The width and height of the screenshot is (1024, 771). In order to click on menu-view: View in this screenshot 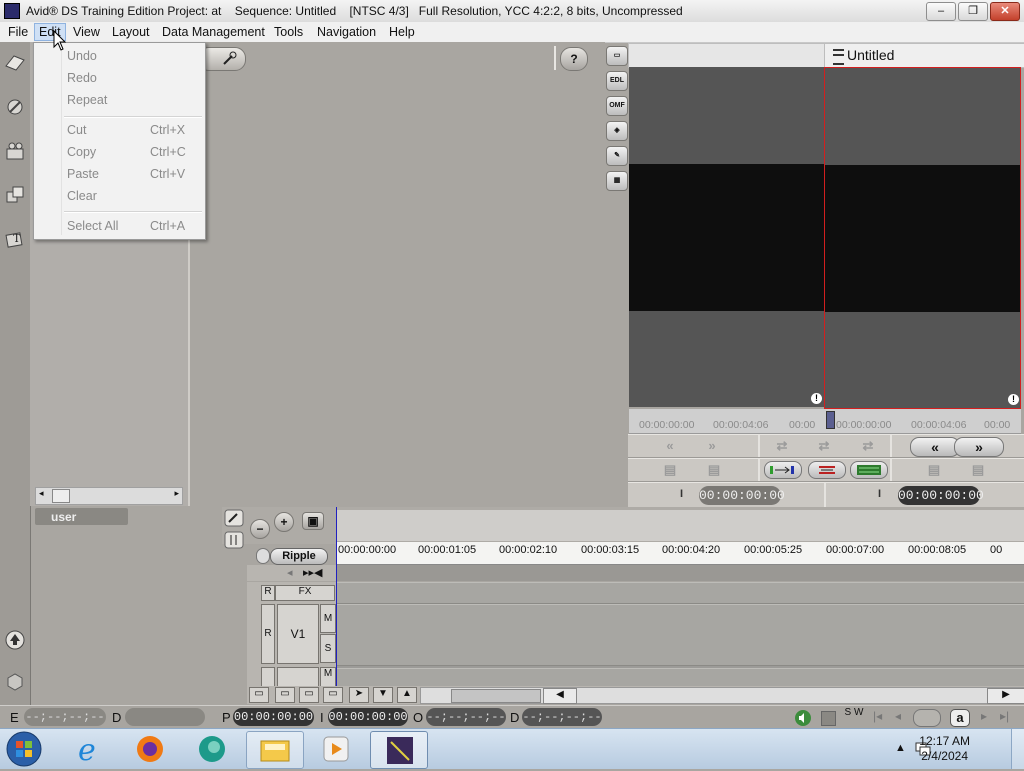, I will do `click(86, 32)`.